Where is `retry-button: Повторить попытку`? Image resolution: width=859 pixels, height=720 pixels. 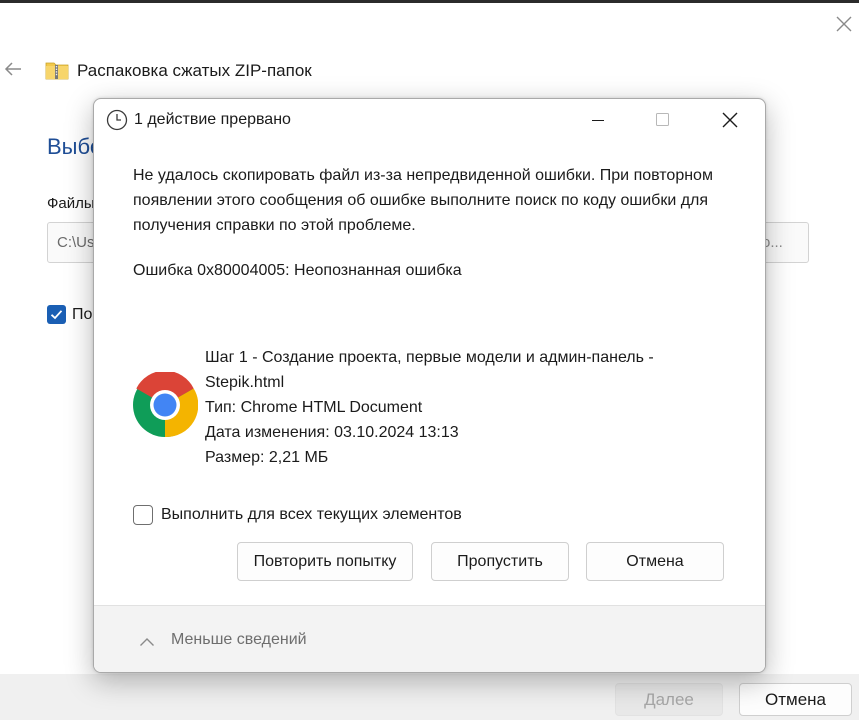
retry-button: Повторить попытку is located at coordinates (325, 561).